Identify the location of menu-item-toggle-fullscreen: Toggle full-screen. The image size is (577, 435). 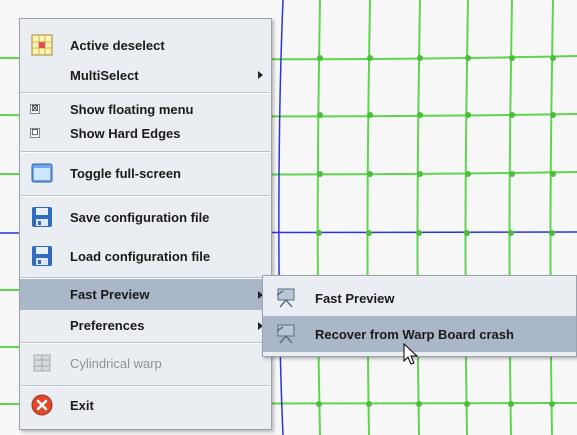
(145, 173).